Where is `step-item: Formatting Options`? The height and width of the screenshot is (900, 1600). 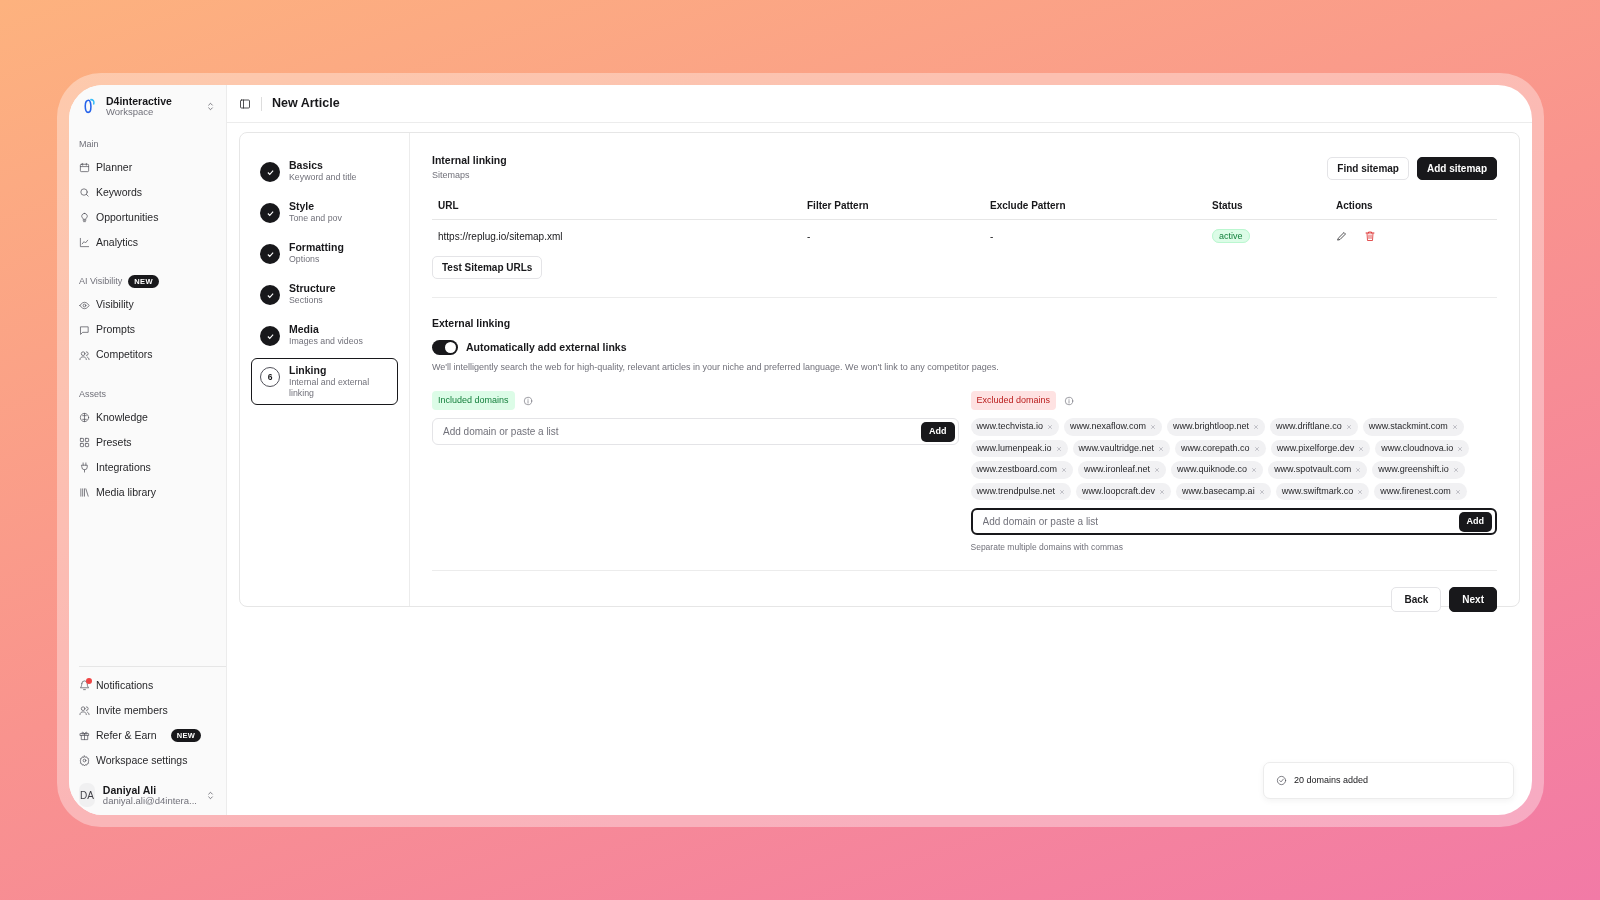 step-item: Formatting Options is located at coordinates (324, 253).